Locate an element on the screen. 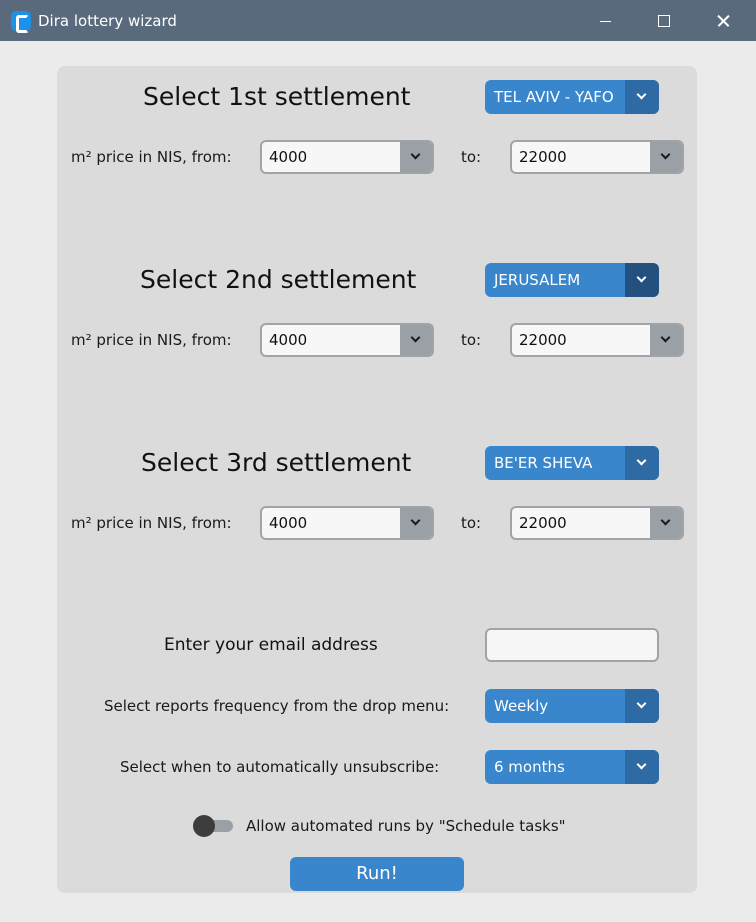 The width and height of the screenshot is (756, 922). schedule-toggle-label: Allow automated runs by "Schedule tasks" is located at coordinates (406, 826).